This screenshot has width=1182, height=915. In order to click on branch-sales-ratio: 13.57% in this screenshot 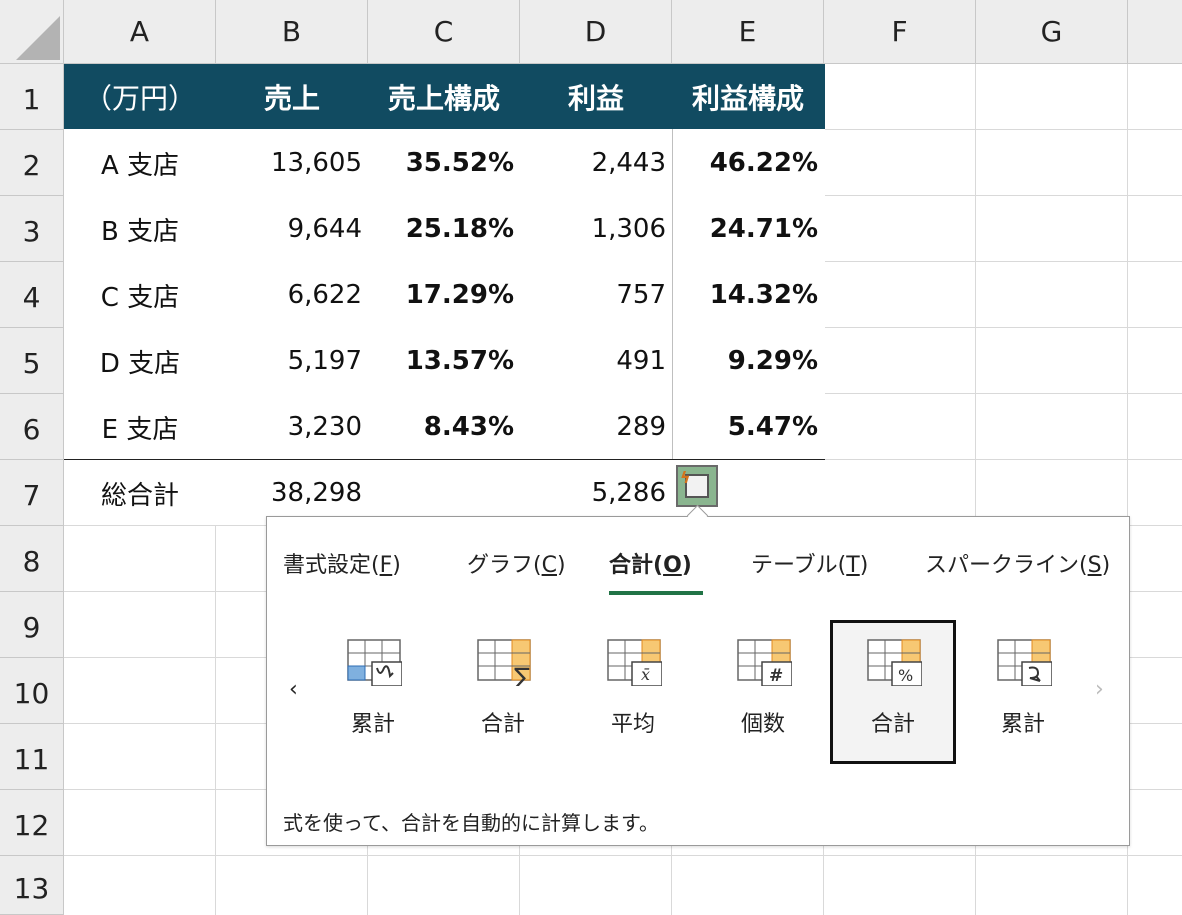, I will do `click(444, 361)`.